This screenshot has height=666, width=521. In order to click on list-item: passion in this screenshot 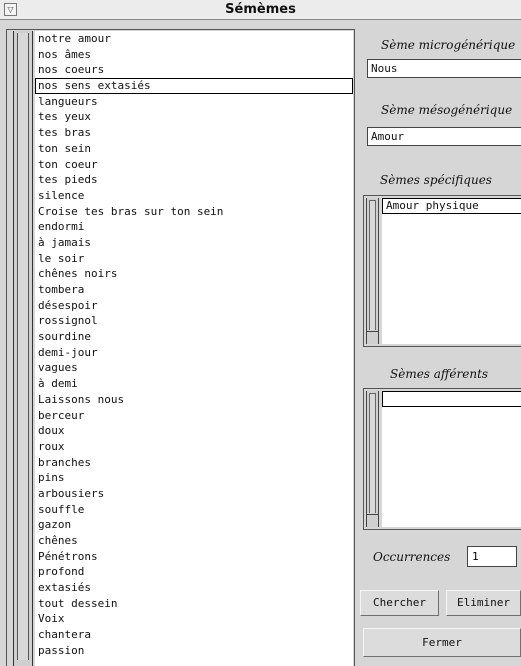, I will do `click(194, 651)`.